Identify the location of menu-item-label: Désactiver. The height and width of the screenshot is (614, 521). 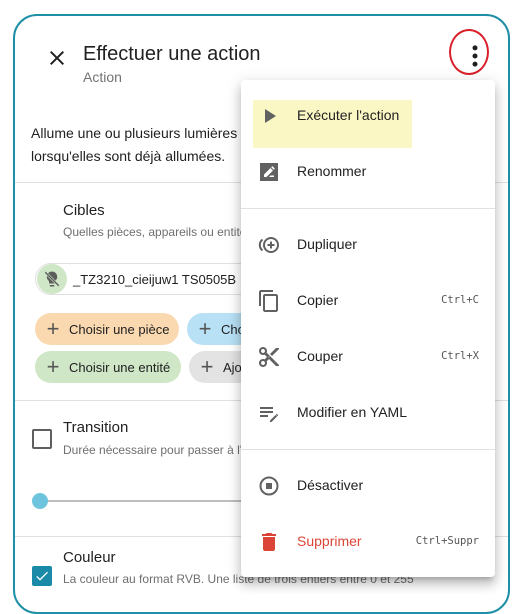
(330, 485).